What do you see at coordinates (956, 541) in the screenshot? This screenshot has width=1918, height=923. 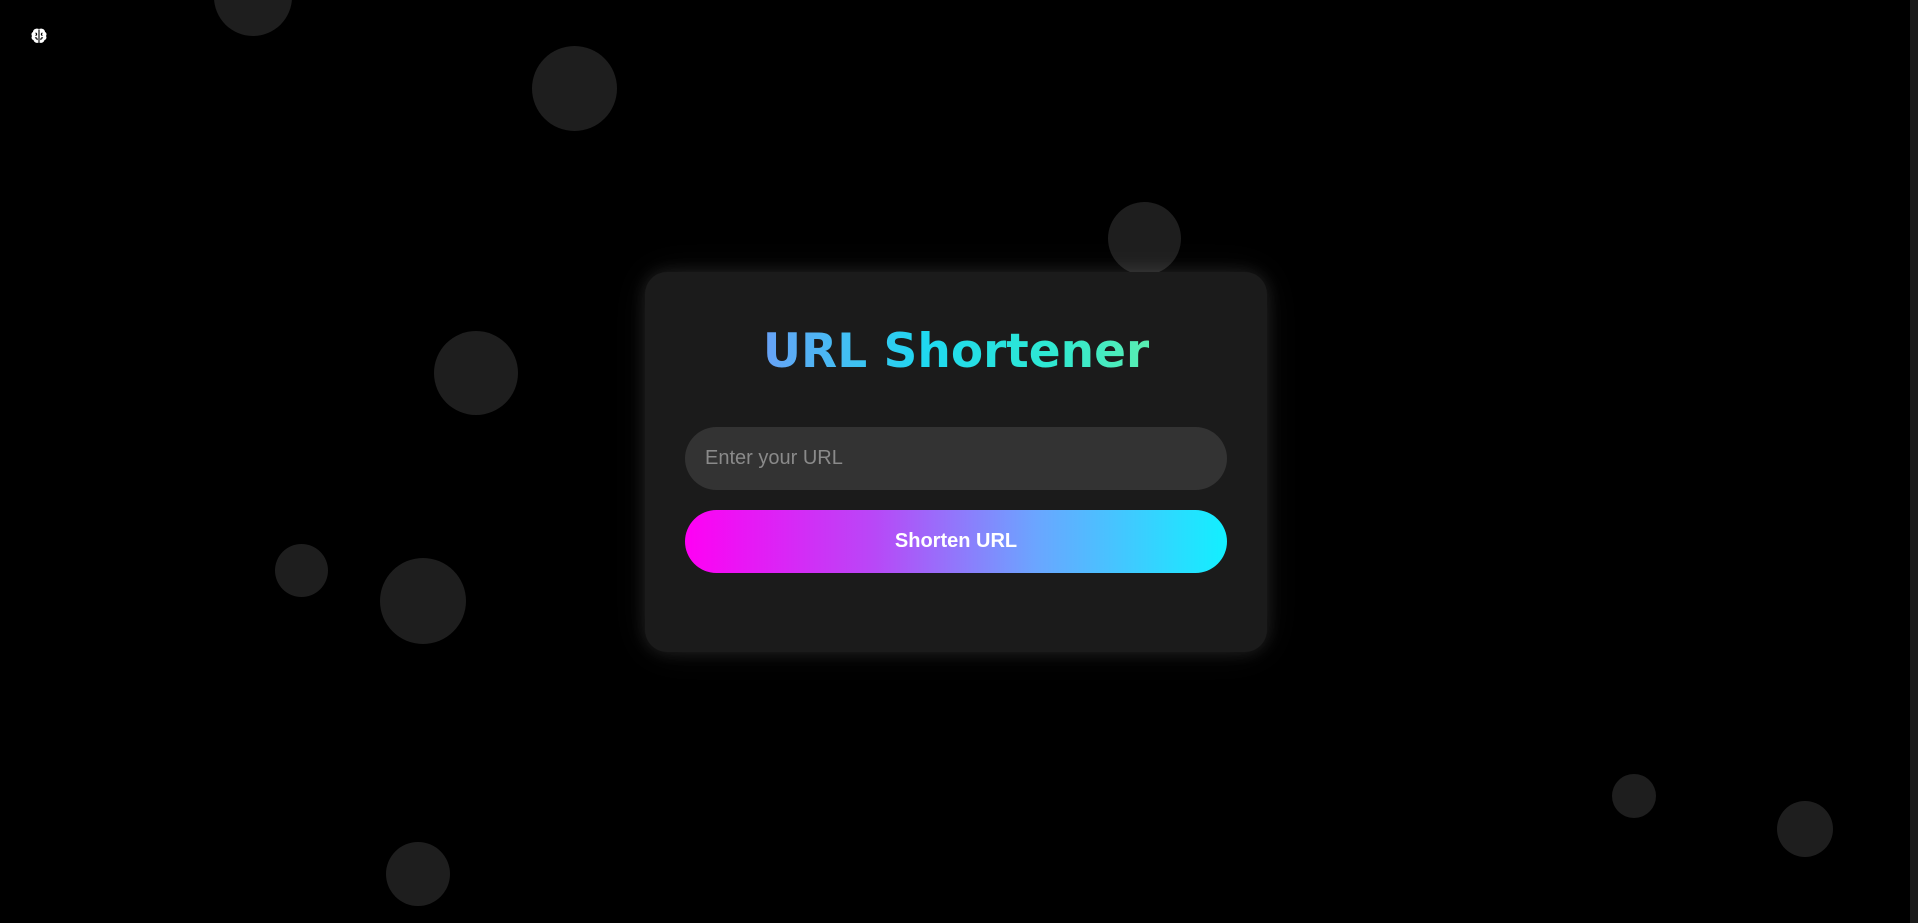 I see `shorten-url-button: Shorten URL` at bounding box center [956, 541].